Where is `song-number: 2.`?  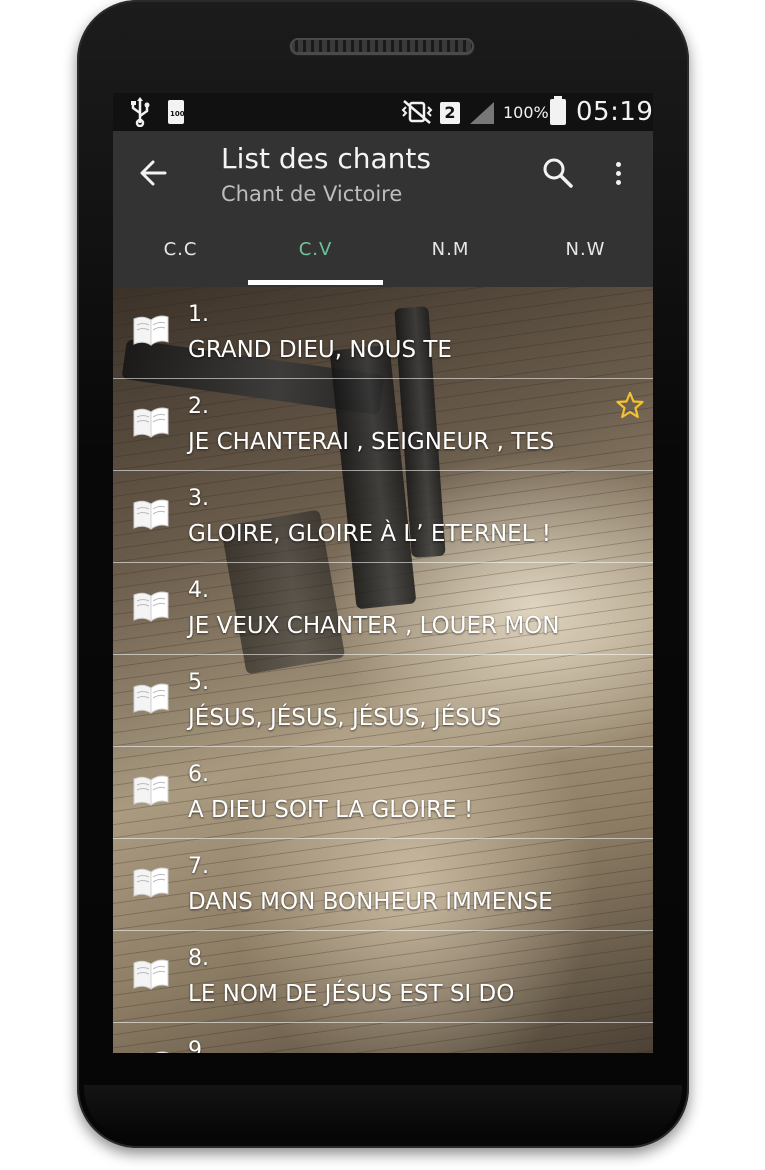 song-number: 2. is located at coordinates (198, 406).